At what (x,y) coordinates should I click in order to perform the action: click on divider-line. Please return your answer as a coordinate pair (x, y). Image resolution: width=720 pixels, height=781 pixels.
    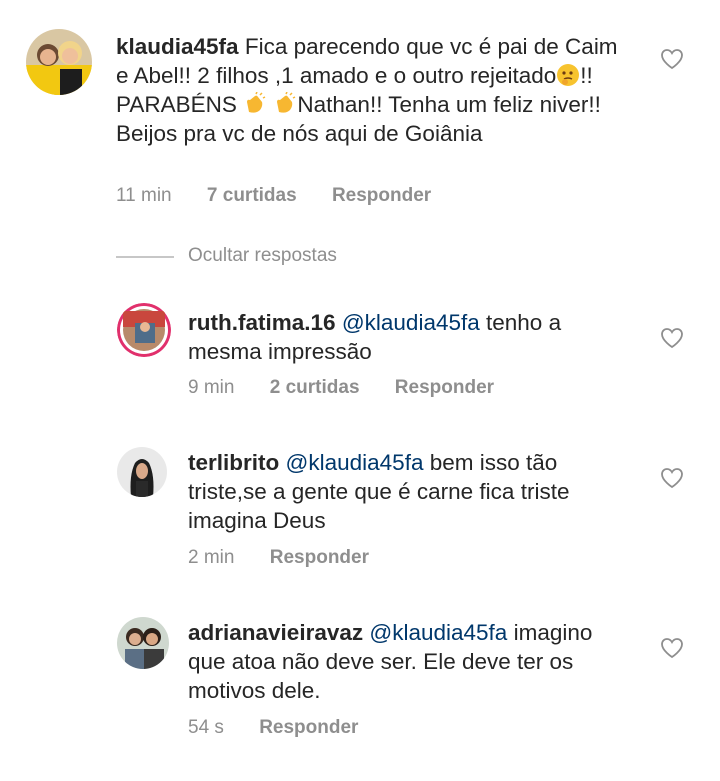
    Looking at the image, I should click on (145, 257).